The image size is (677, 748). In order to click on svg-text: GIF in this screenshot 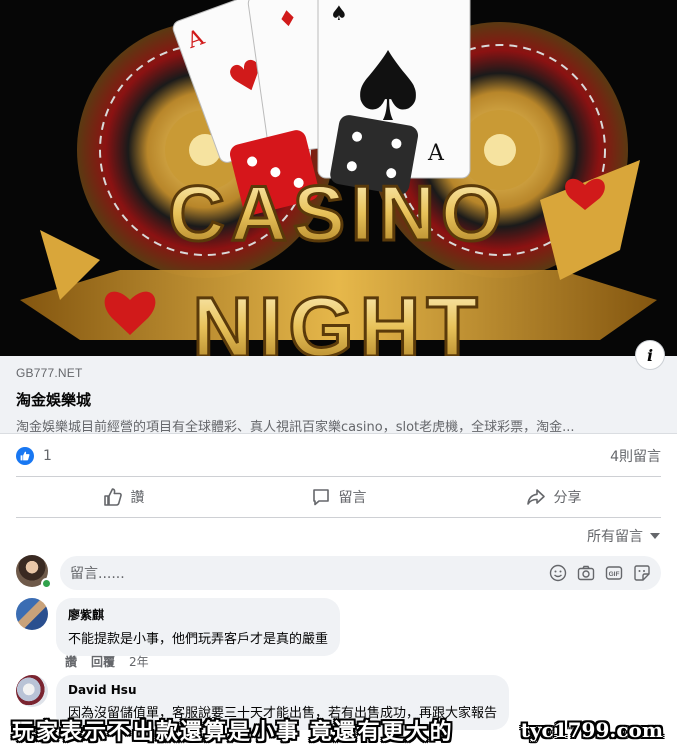, I will do `click(614, 574)`.